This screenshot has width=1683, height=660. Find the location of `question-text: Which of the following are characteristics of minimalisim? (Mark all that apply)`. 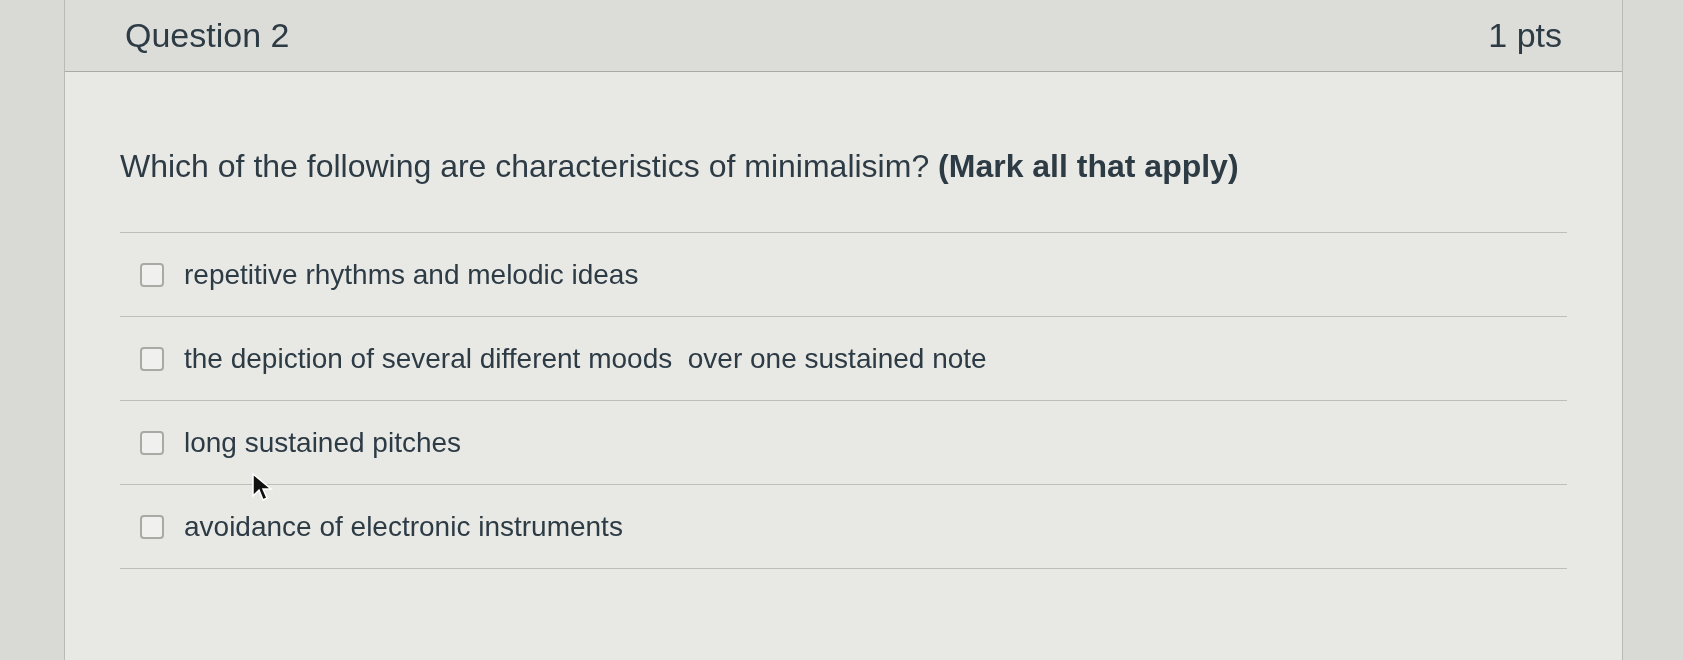

question-text: Which of the following are characteristics of minimalisim? (Mark all that apply) is located at coordinates (680, 166).